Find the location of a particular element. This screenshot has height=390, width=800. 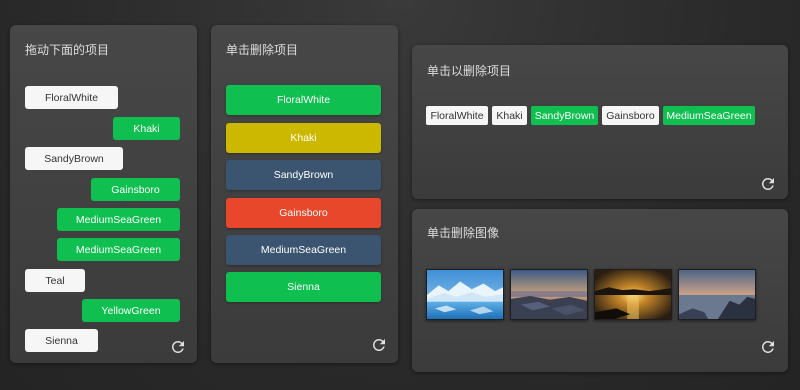

tag-item: Gainsboro is located at coordinates (630, 115).